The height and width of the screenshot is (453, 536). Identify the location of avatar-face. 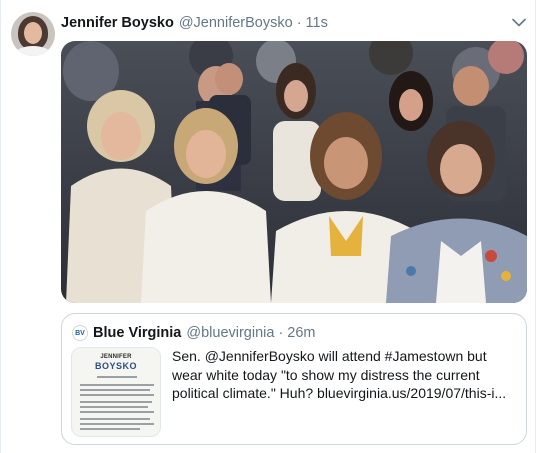
(33, 33).